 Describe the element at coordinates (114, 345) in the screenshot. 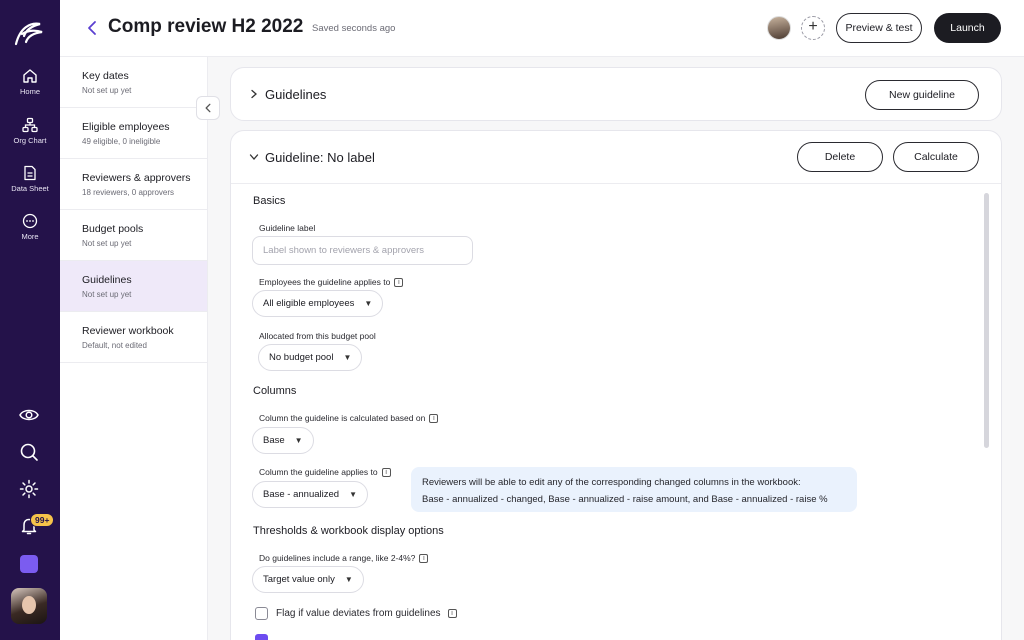

I see `step-subtitle: Default, not edited` at that location.